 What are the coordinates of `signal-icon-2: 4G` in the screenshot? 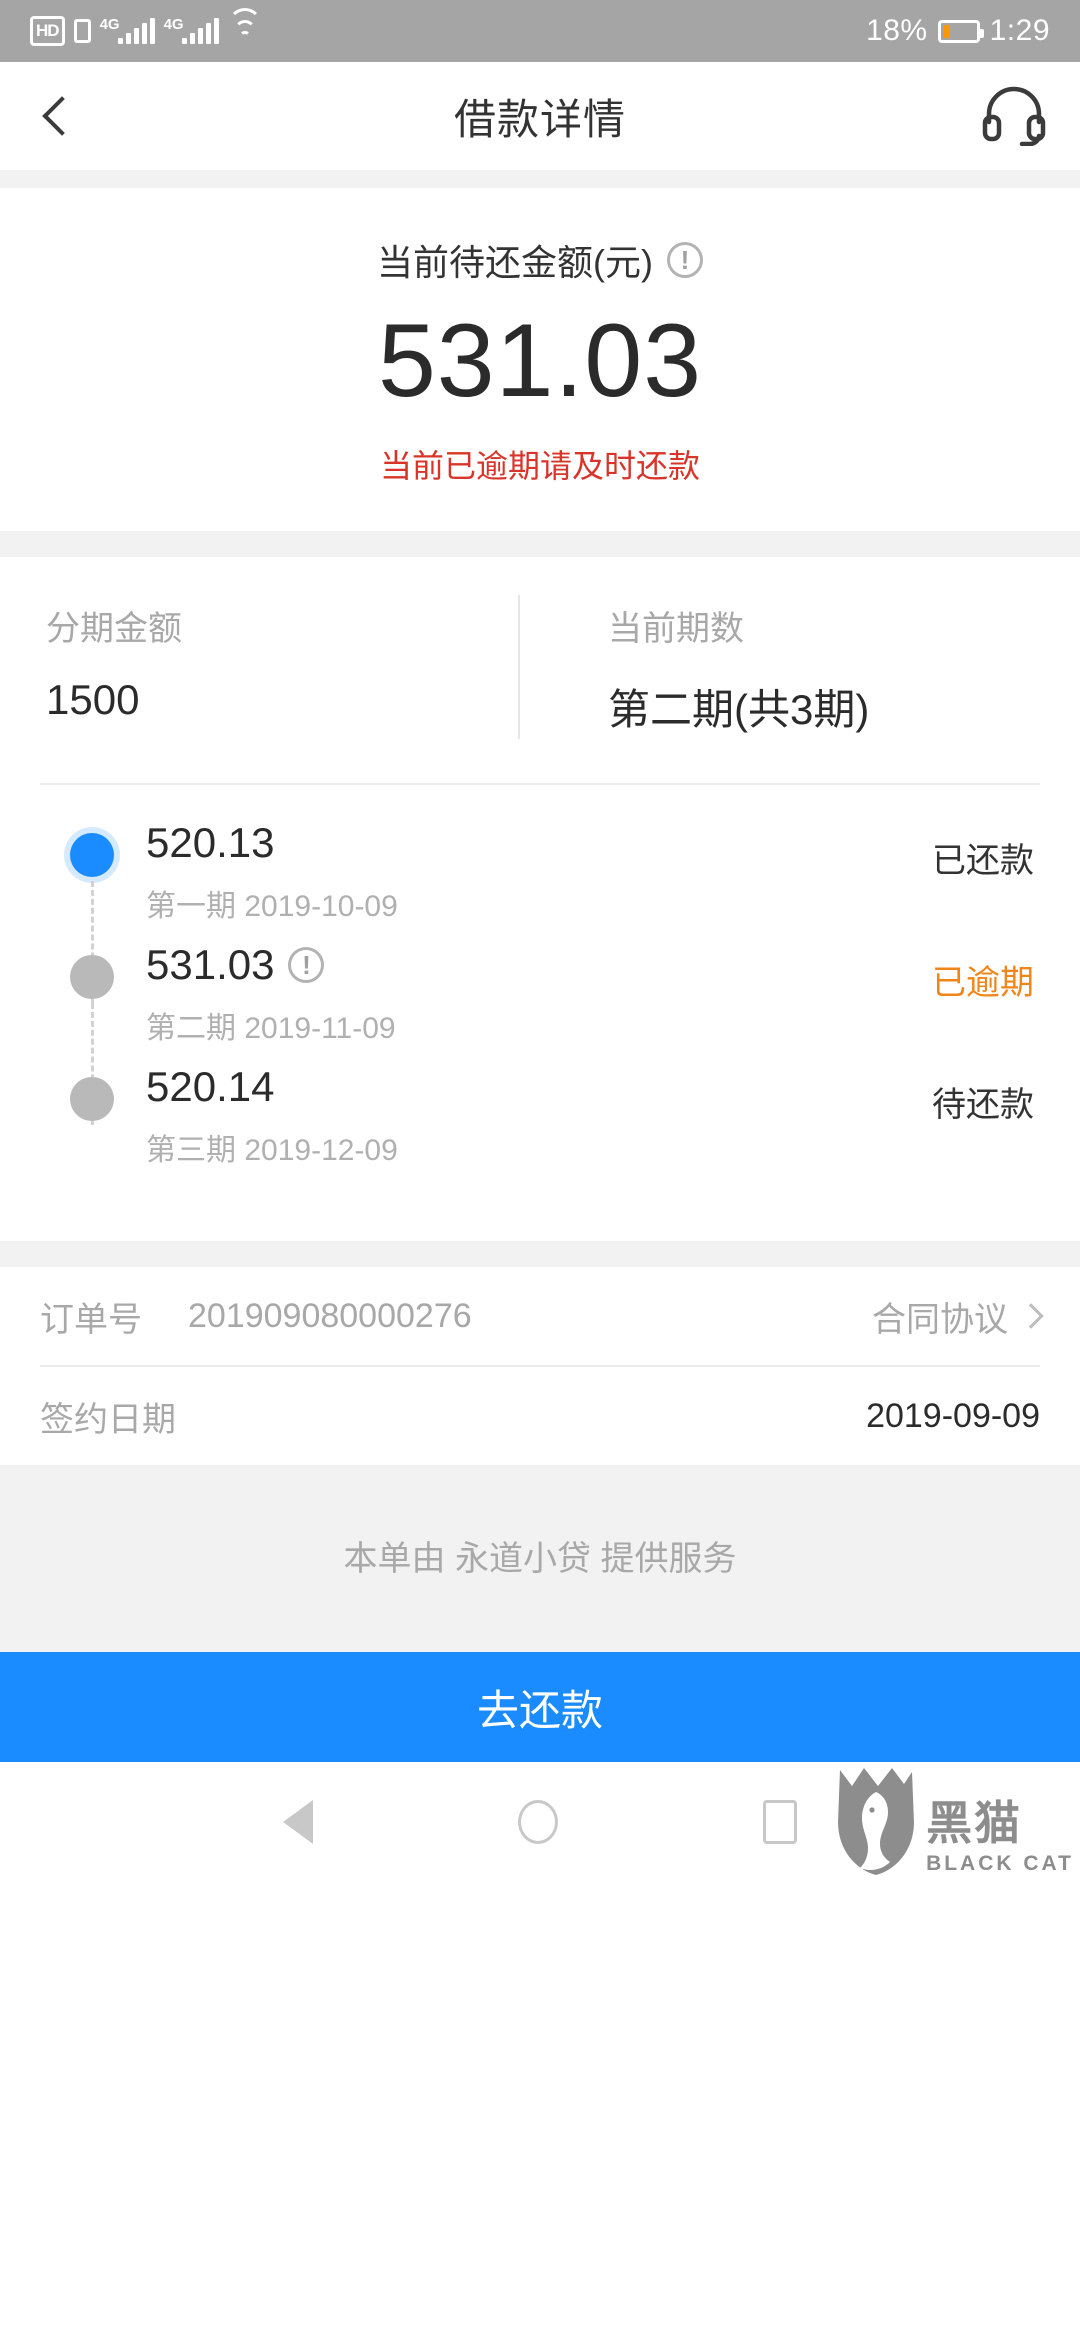 It's located at (191, 30).